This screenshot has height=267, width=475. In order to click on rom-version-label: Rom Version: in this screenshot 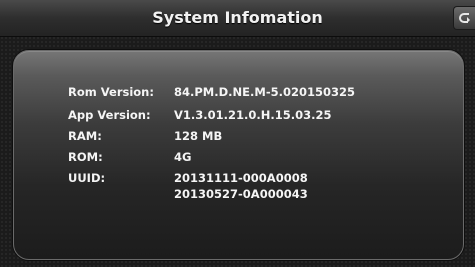, I will do `click(111, 92)`.